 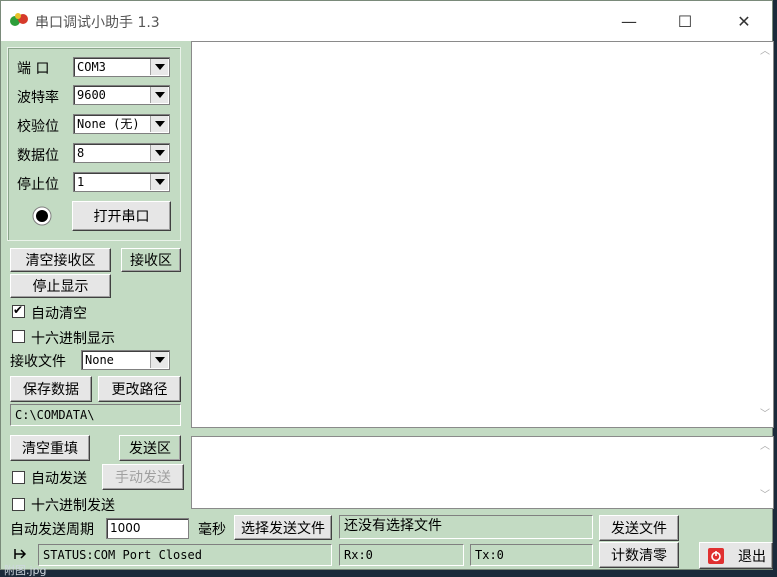 I want to click on manual-send-button: 手动发送, so click(x=143, y=477).